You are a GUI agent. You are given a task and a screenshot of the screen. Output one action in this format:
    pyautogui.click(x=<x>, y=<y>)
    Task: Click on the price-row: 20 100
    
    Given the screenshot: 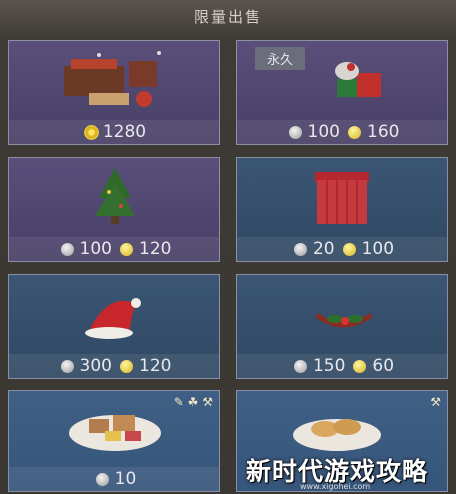 What is the action you would take?
    pyautogui.click(x=342, y=249)
    